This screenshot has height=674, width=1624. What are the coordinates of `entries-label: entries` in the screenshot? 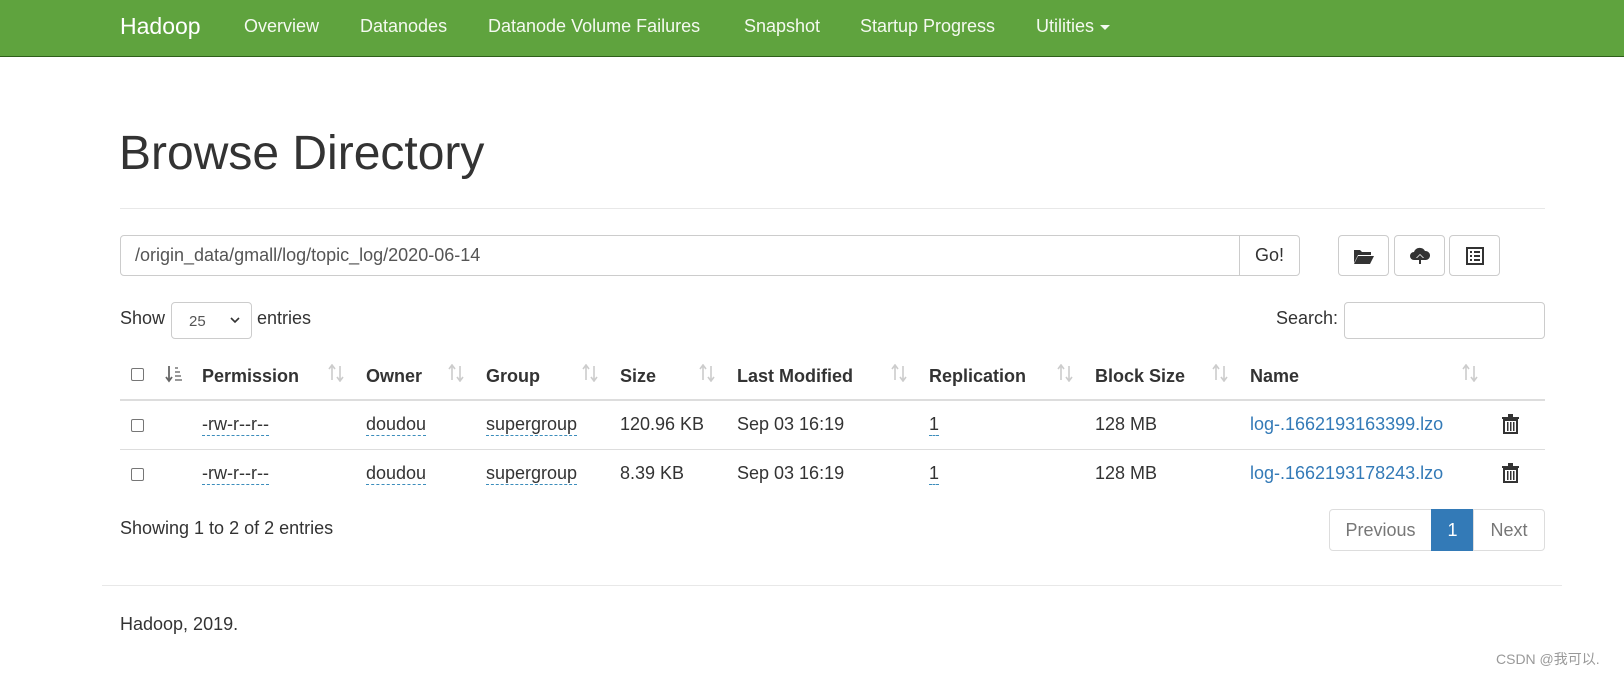 It's located at (284, 318).